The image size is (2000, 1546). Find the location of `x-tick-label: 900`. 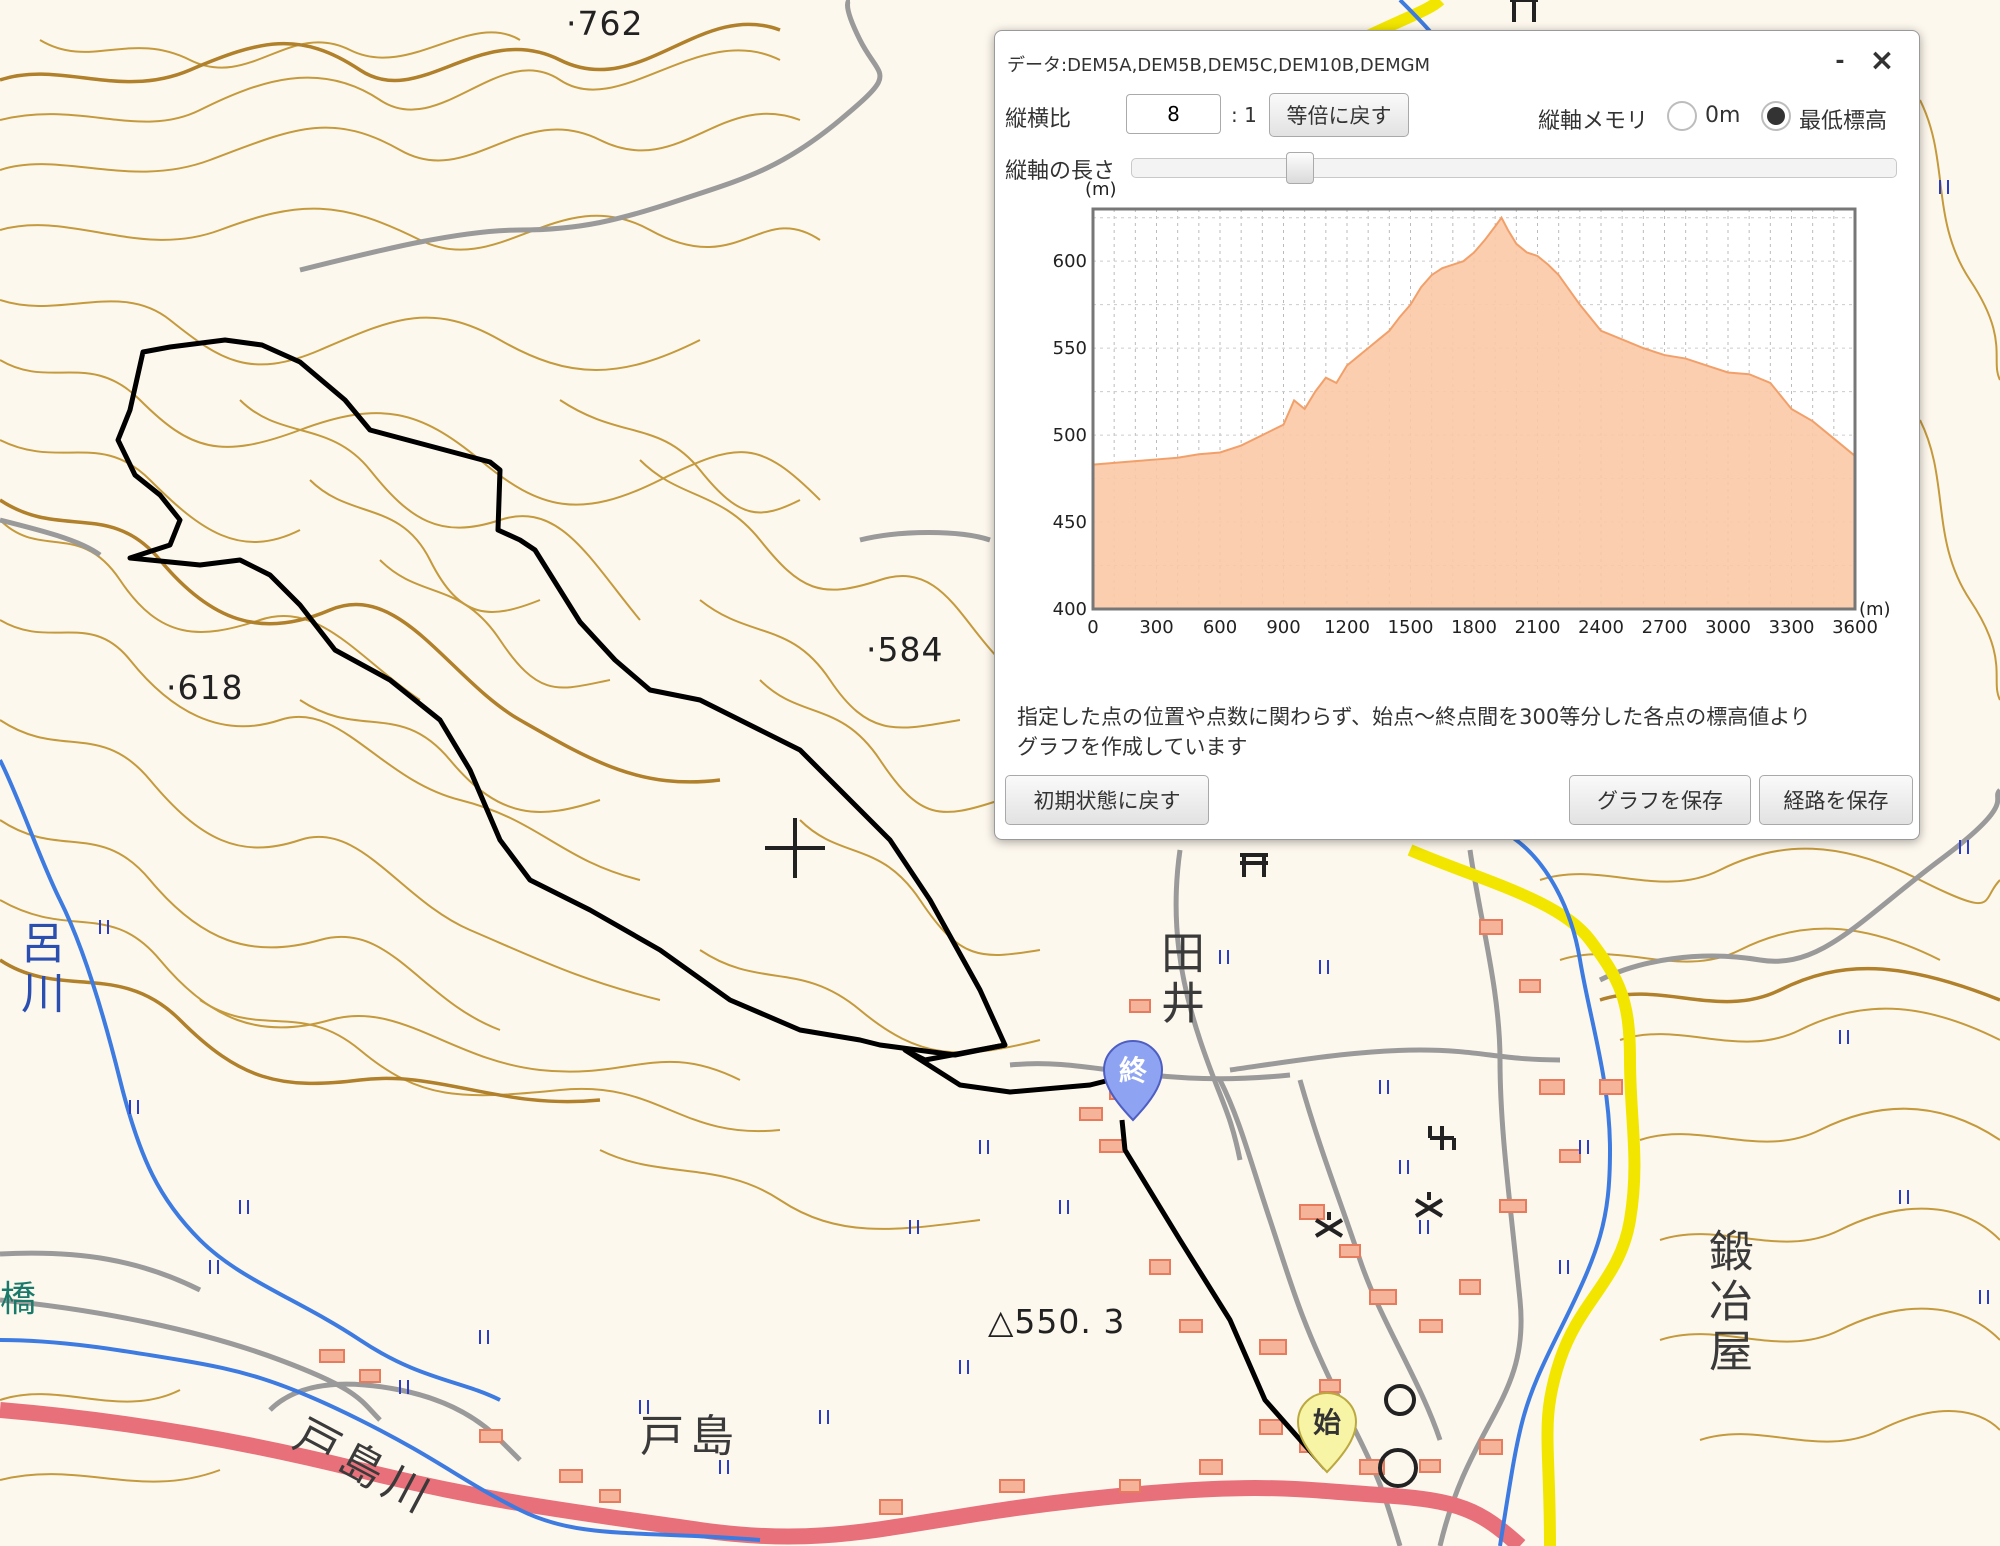

x-tick-label: 900 is located at coordinates (1283, 627).